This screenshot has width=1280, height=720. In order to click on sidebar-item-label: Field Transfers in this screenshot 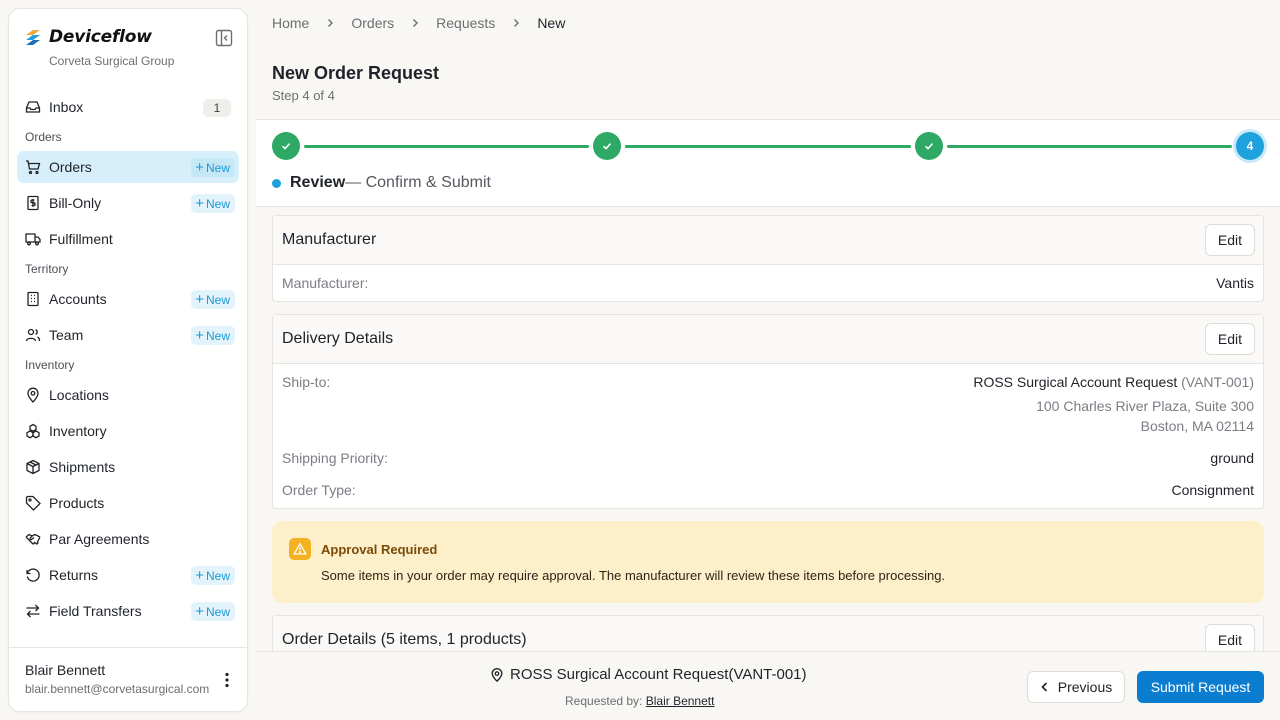, I will do `click(95, 611)`.